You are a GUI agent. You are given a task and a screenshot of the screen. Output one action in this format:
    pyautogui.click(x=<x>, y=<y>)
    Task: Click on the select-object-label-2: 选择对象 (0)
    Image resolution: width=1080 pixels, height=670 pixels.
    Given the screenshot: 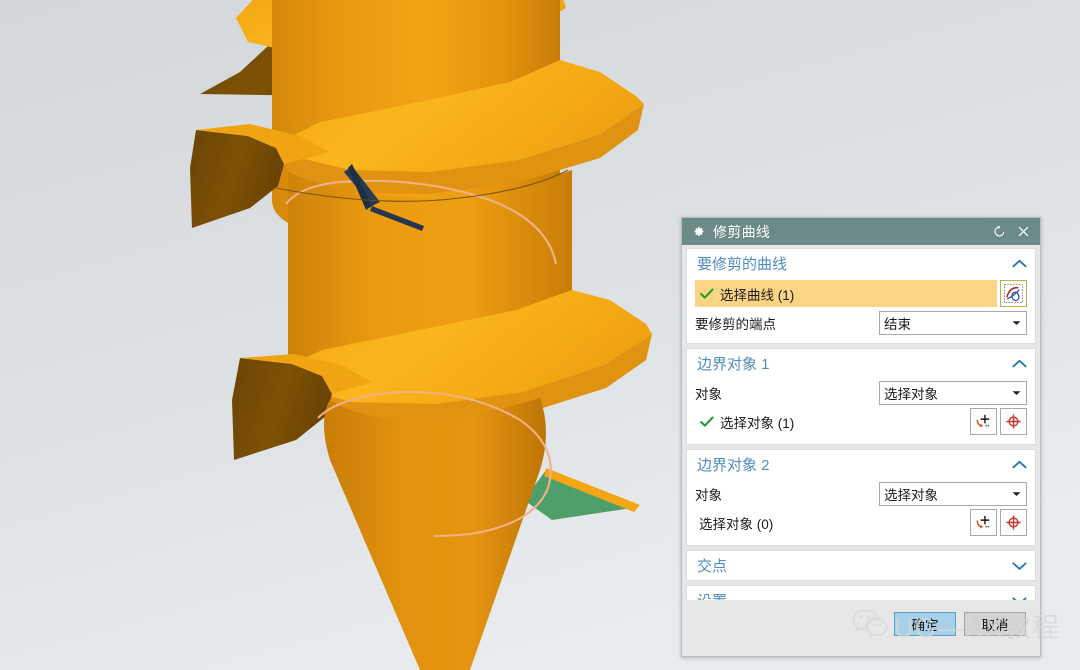 What is the action you would take?
    pyautogui.click(x=736, y=524)
    